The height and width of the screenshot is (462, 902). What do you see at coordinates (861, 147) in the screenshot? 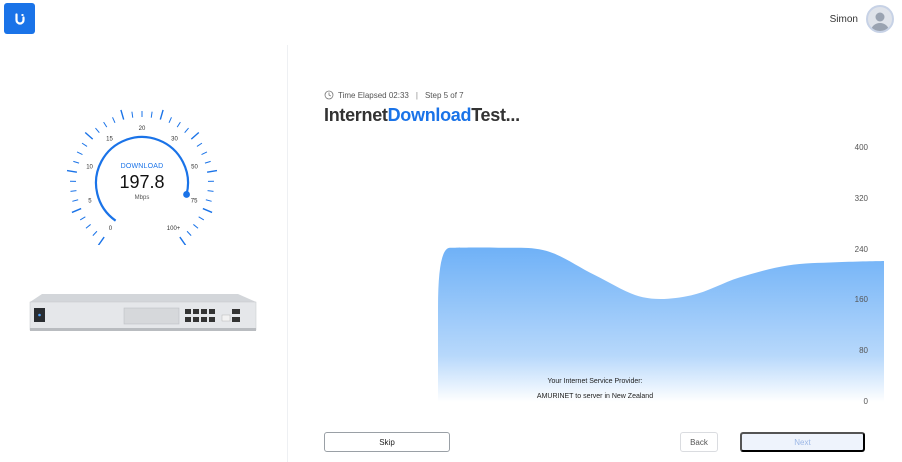
I see `y-axis-tick-label: 400` at bounding box center [861, 147].